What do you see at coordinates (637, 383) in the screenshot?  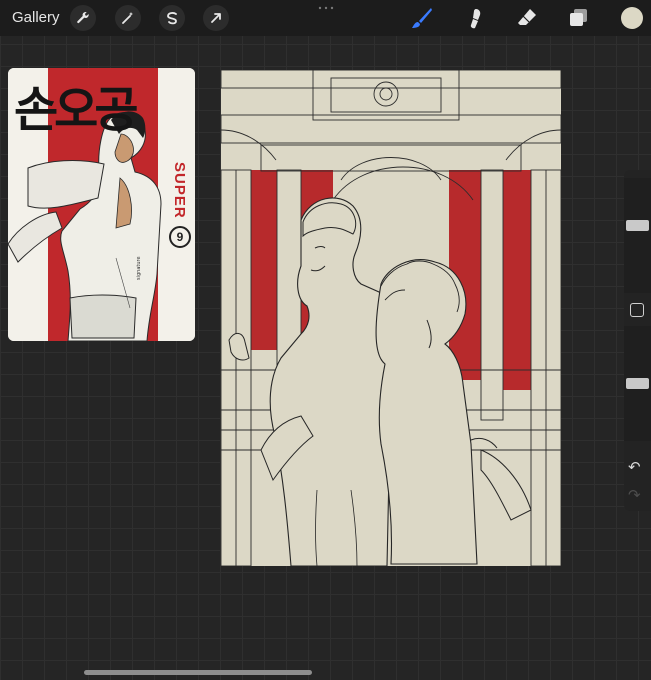 I see `brush-opacity-thumb` at bounding box center [637, 383].